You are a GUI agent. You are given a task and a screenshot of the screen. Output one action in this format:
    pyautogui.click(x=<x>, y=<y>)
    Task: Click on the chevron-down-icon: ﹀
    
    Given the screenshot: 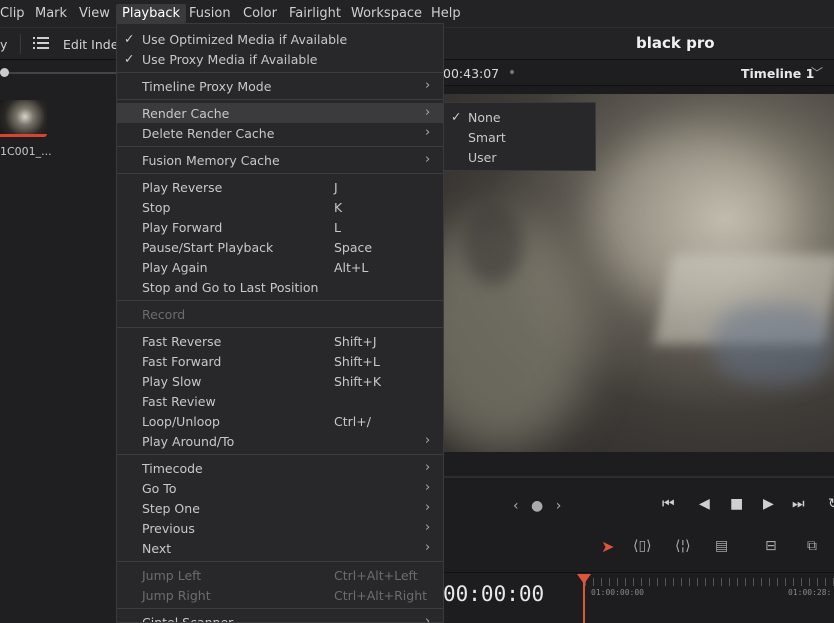 What is the action you would take?
    pyautogui.click(x=817, y=72)
    